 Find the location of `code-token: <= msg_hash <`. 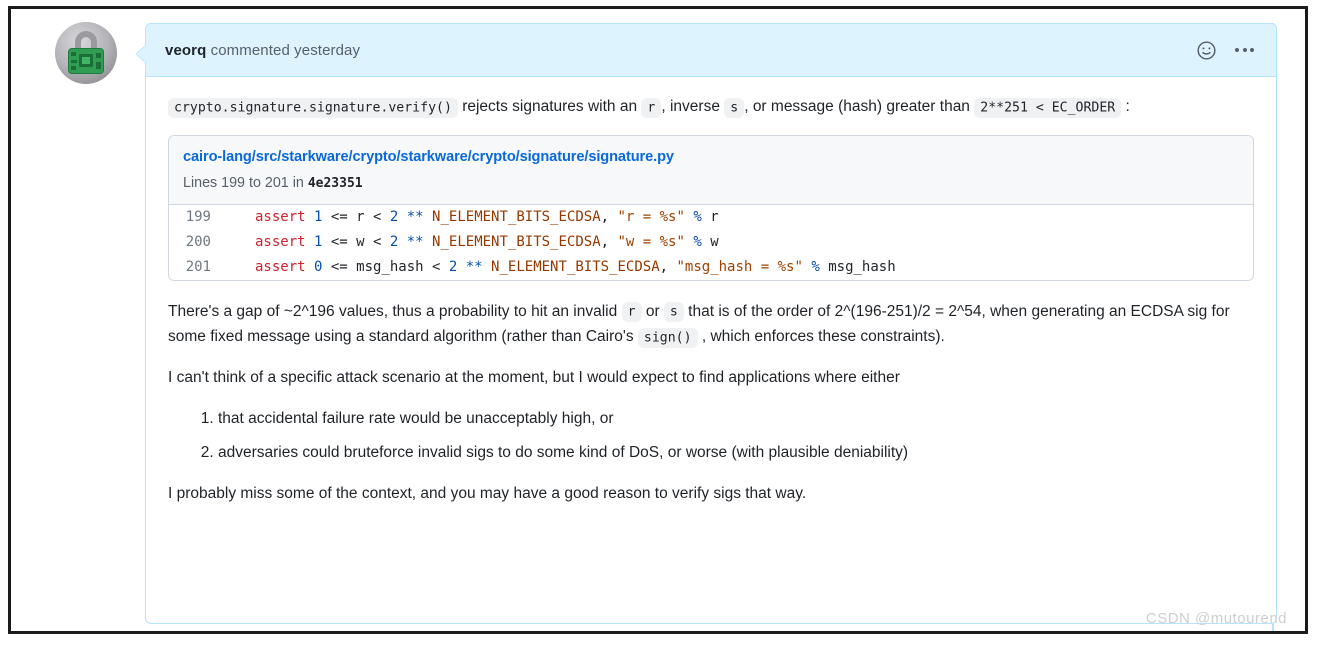

code-token: <= msg_hash < is located at coordinates (385, 266).